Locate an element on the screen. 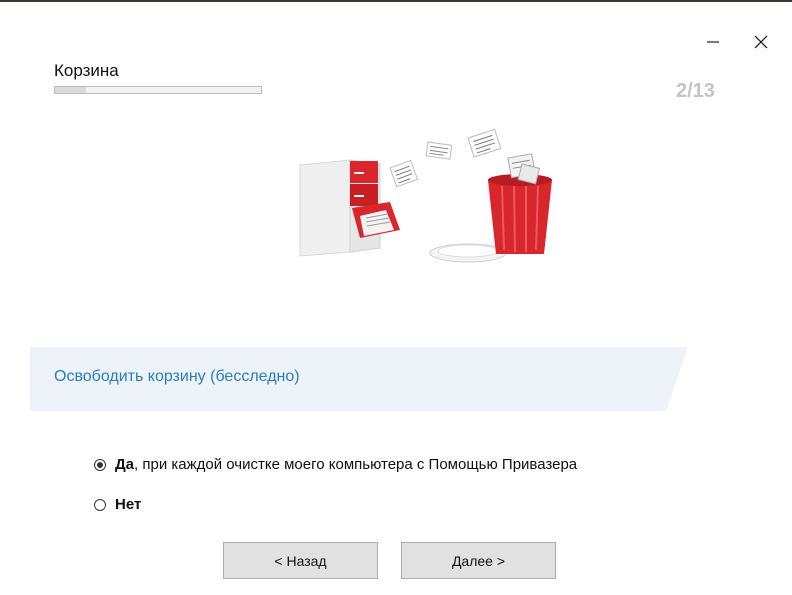  back-button: < Назад is located at coordinates (300, 560).